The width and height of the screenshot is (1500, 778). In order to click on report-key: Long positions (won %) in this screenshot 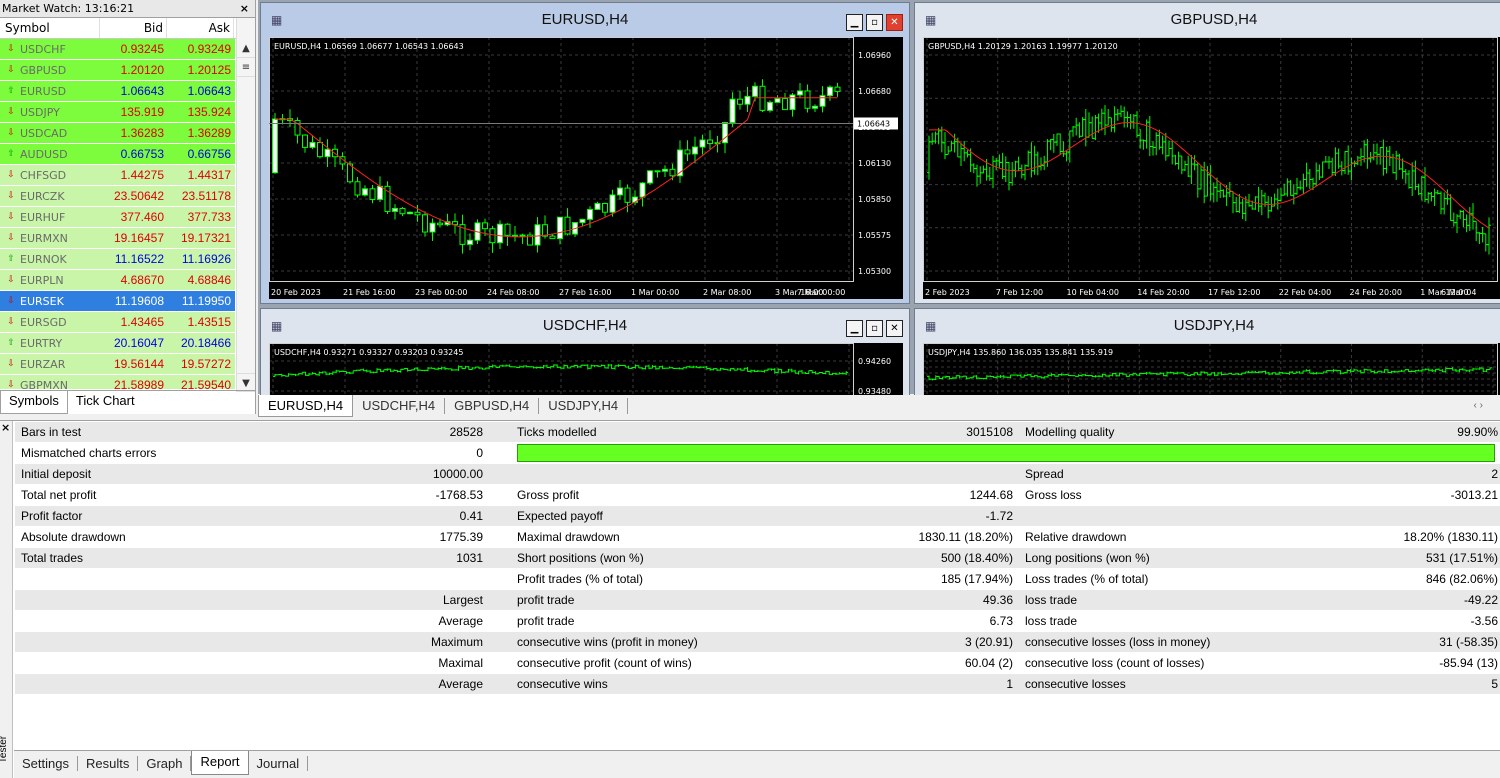, I will do `click(1087, 558)`.